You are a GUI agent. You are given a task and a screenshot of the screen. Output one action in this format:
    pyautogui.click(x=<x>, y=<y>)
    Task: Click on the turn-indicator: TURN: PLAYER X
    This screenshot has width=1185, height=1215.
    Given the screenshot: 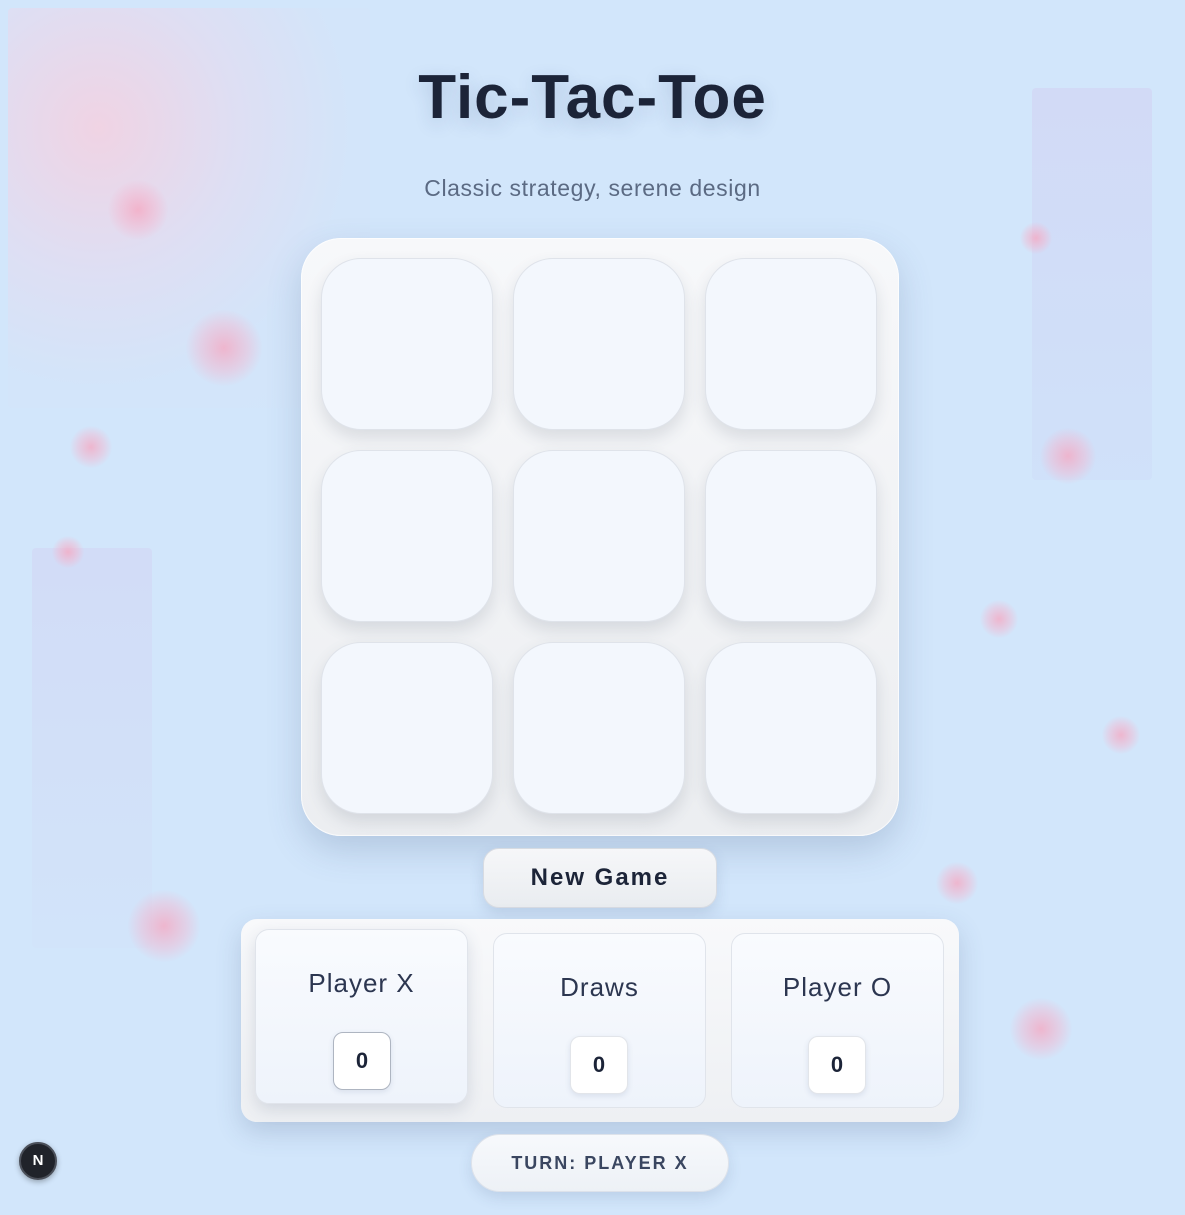 What is the action you would take?
    pyautogui.click(x=600, y=1163)
    